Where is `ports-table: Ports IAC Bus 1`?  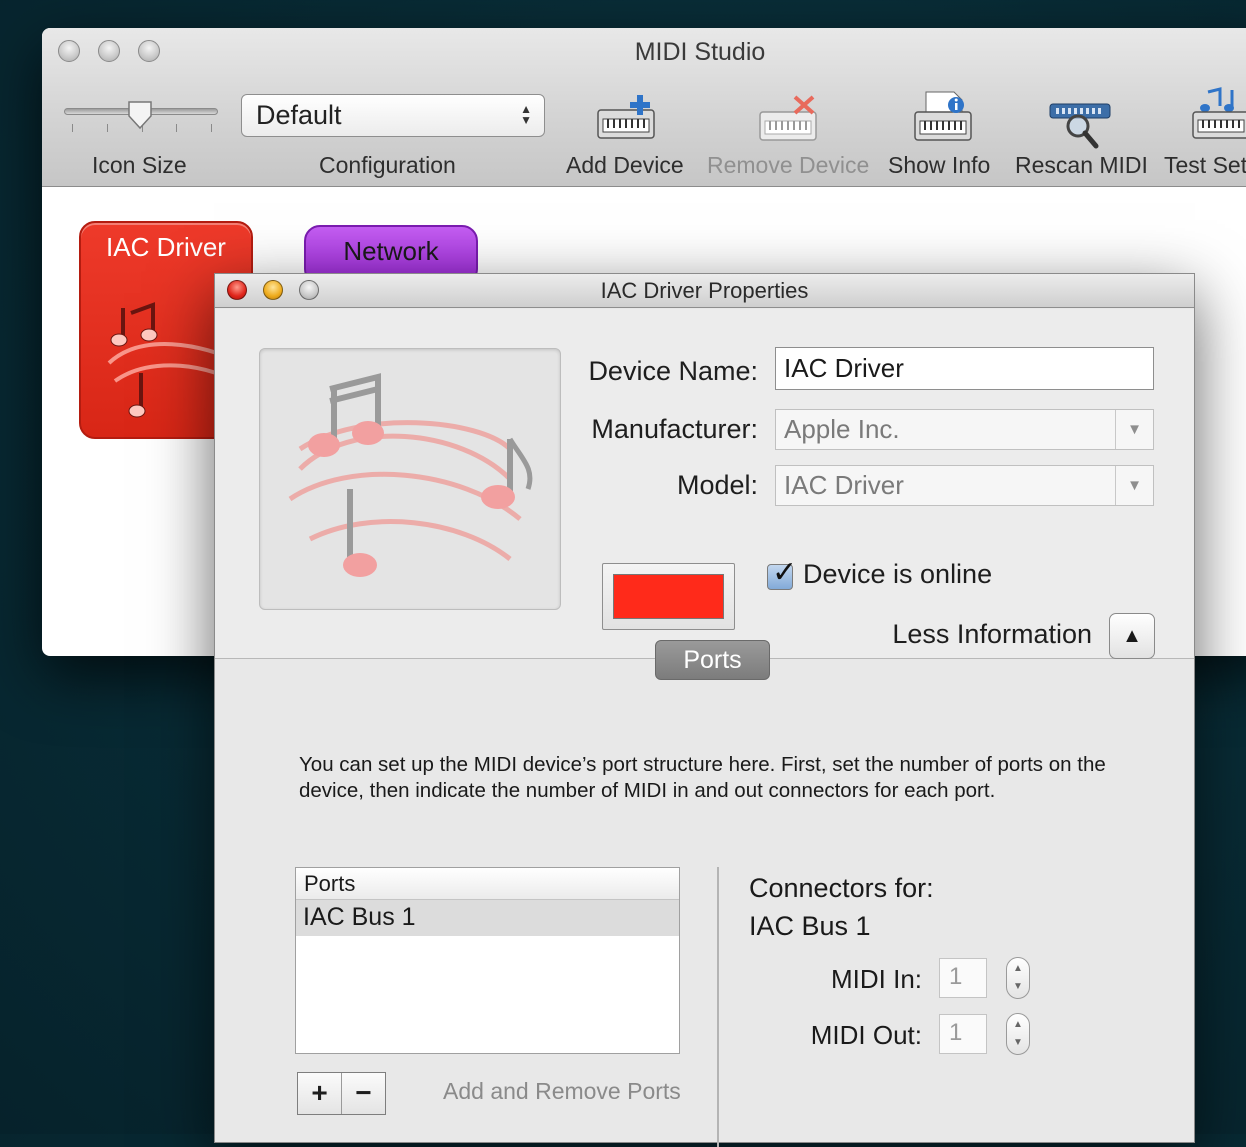
ports-table: Ports IAC Bus 1 is located at coordinates (487, 960).